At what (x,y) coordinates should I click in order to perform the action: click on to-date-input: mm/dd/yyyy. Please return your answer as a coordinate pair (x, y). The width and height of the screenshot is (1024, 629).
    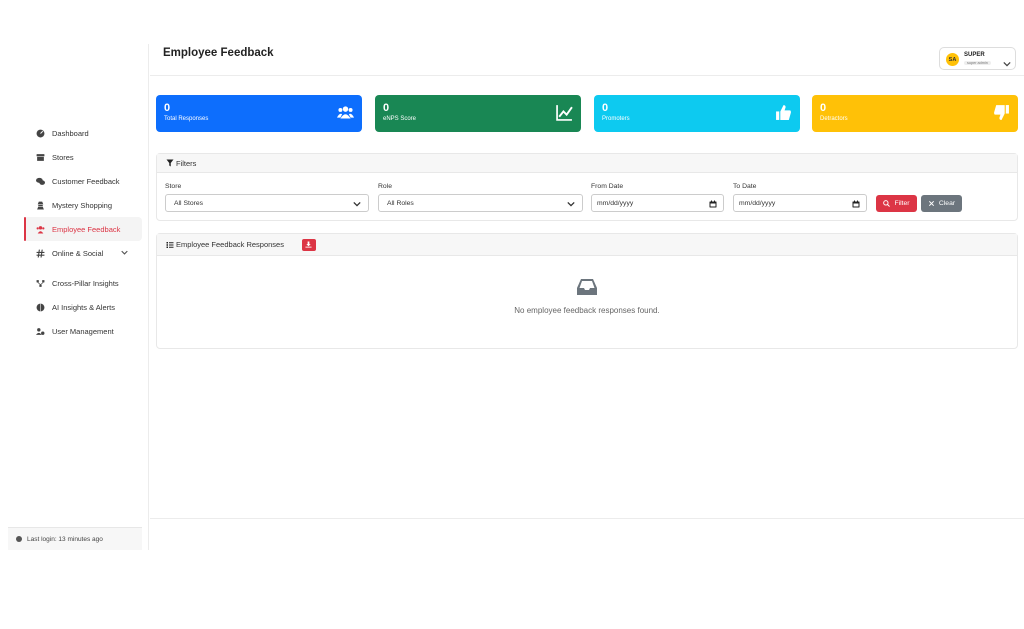
    Looking at the image, I should click on (800, 203).